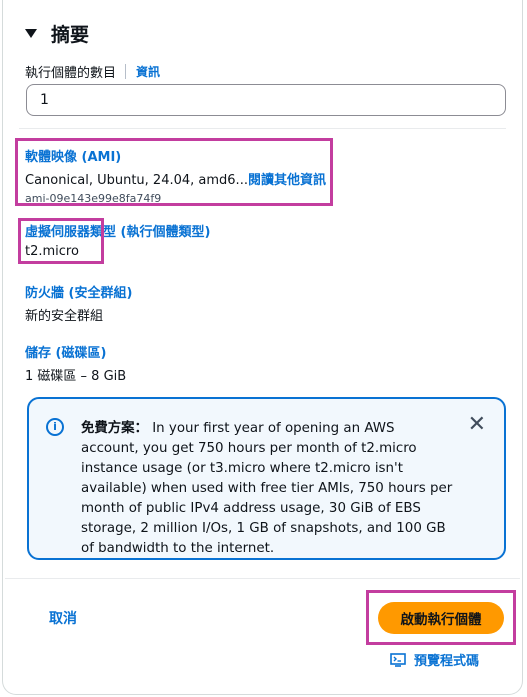 This screenshot has height=697, width=527. Describe the element at coordinates (266, 100) in the screenshot. I see `instance-count-input: 1` at that location.